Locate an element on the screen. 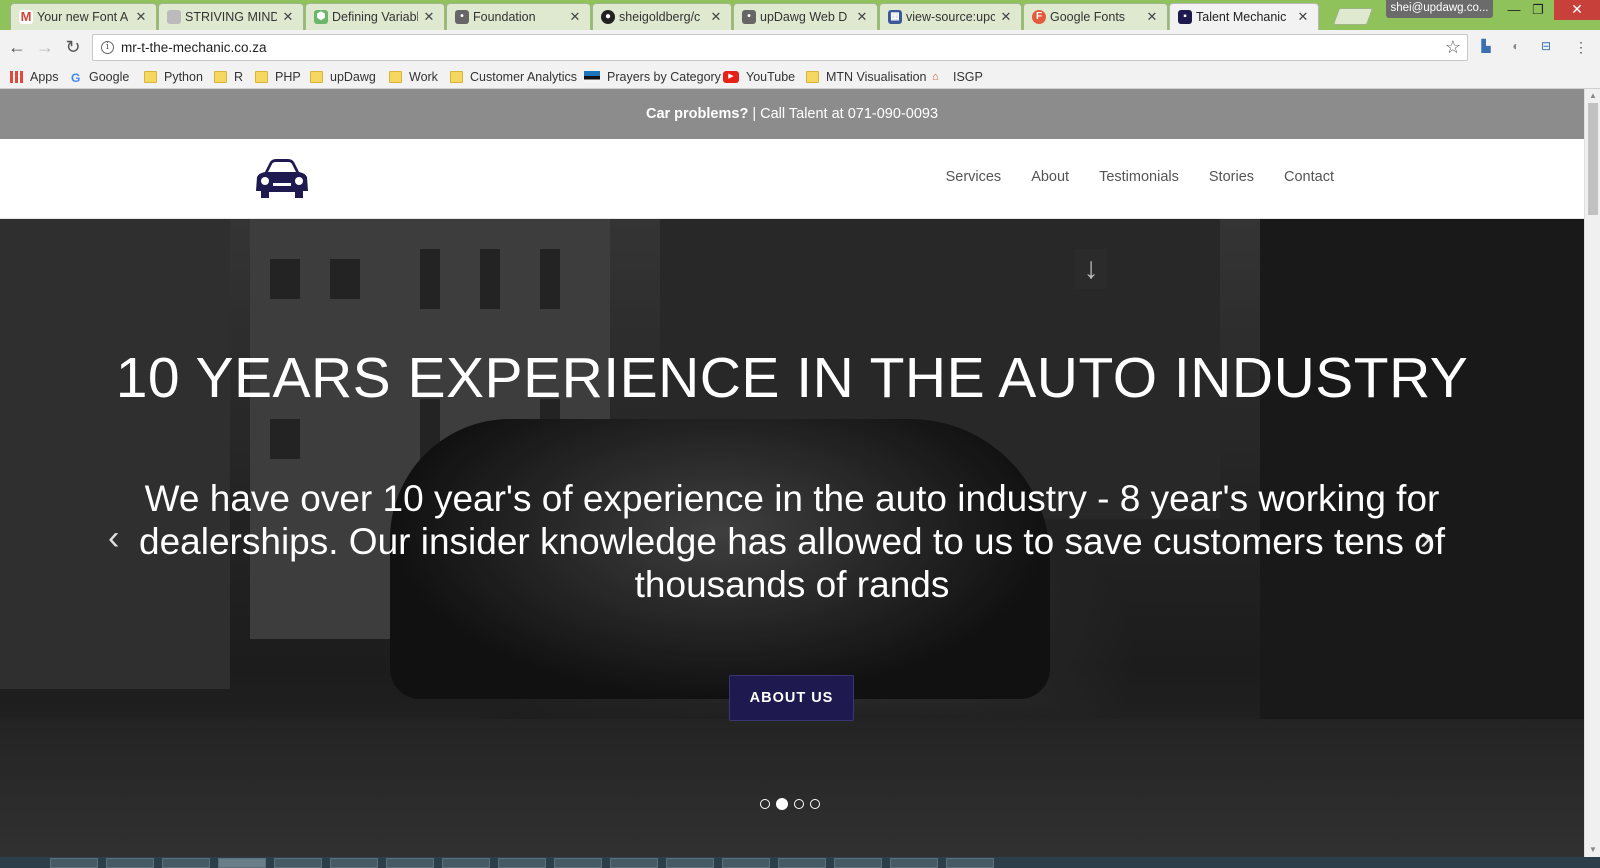 The image size is (1600, 868). bookmark-updawg: upDawg is located at coordinates (343, 76).